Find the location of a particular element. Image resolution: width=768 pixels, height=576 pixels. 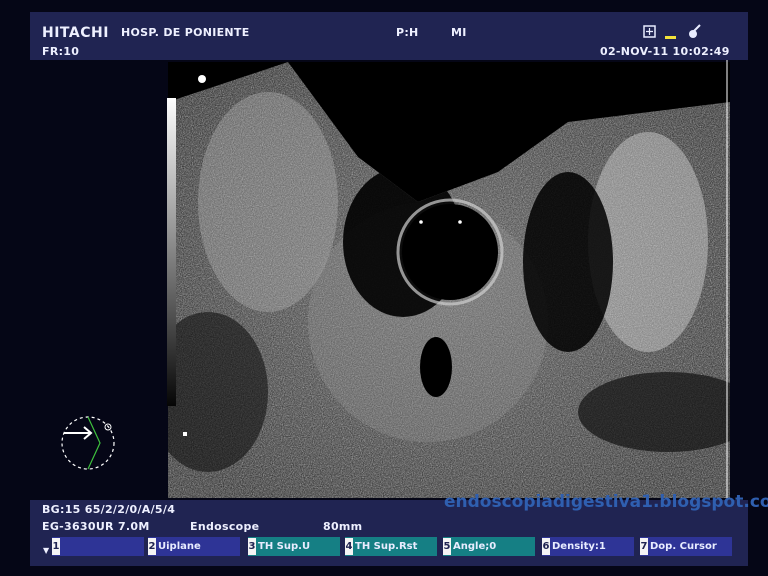

softkey-th-sup-u: 3 TH Sup.U is located at coordinates (294, 546).